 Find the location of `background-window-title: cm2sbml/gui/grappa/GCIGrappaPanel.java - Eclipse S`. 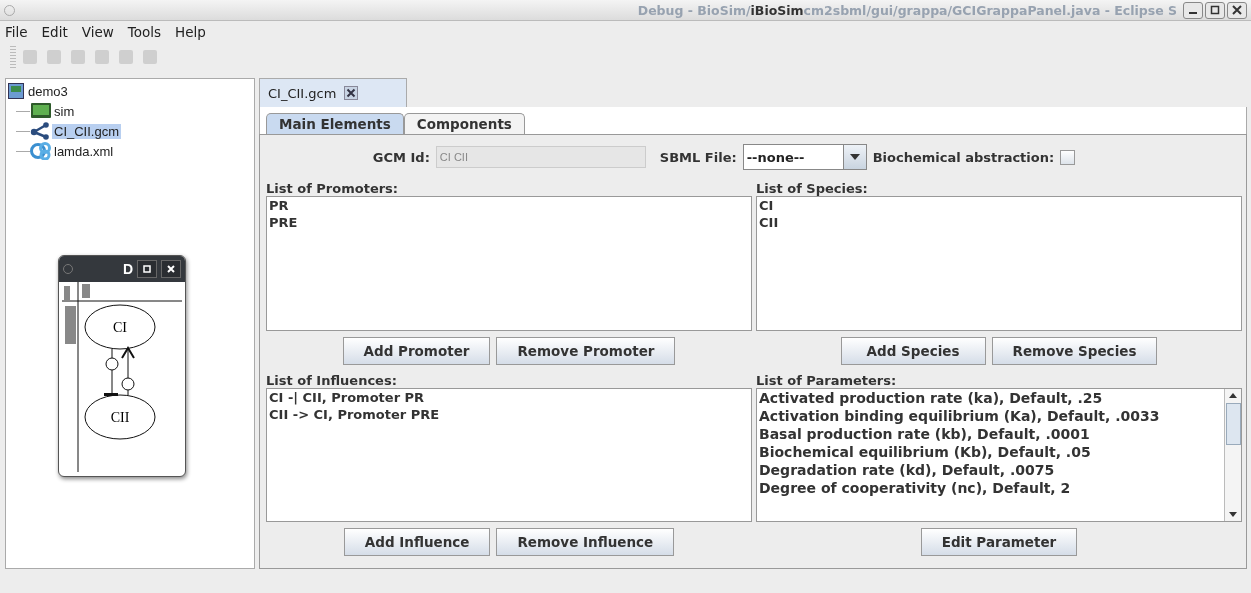

background-window-title: cm2sbml/gui/grappa/GCIGrappaPanel.java - Eclipse S is located at coordinates (990, 10).